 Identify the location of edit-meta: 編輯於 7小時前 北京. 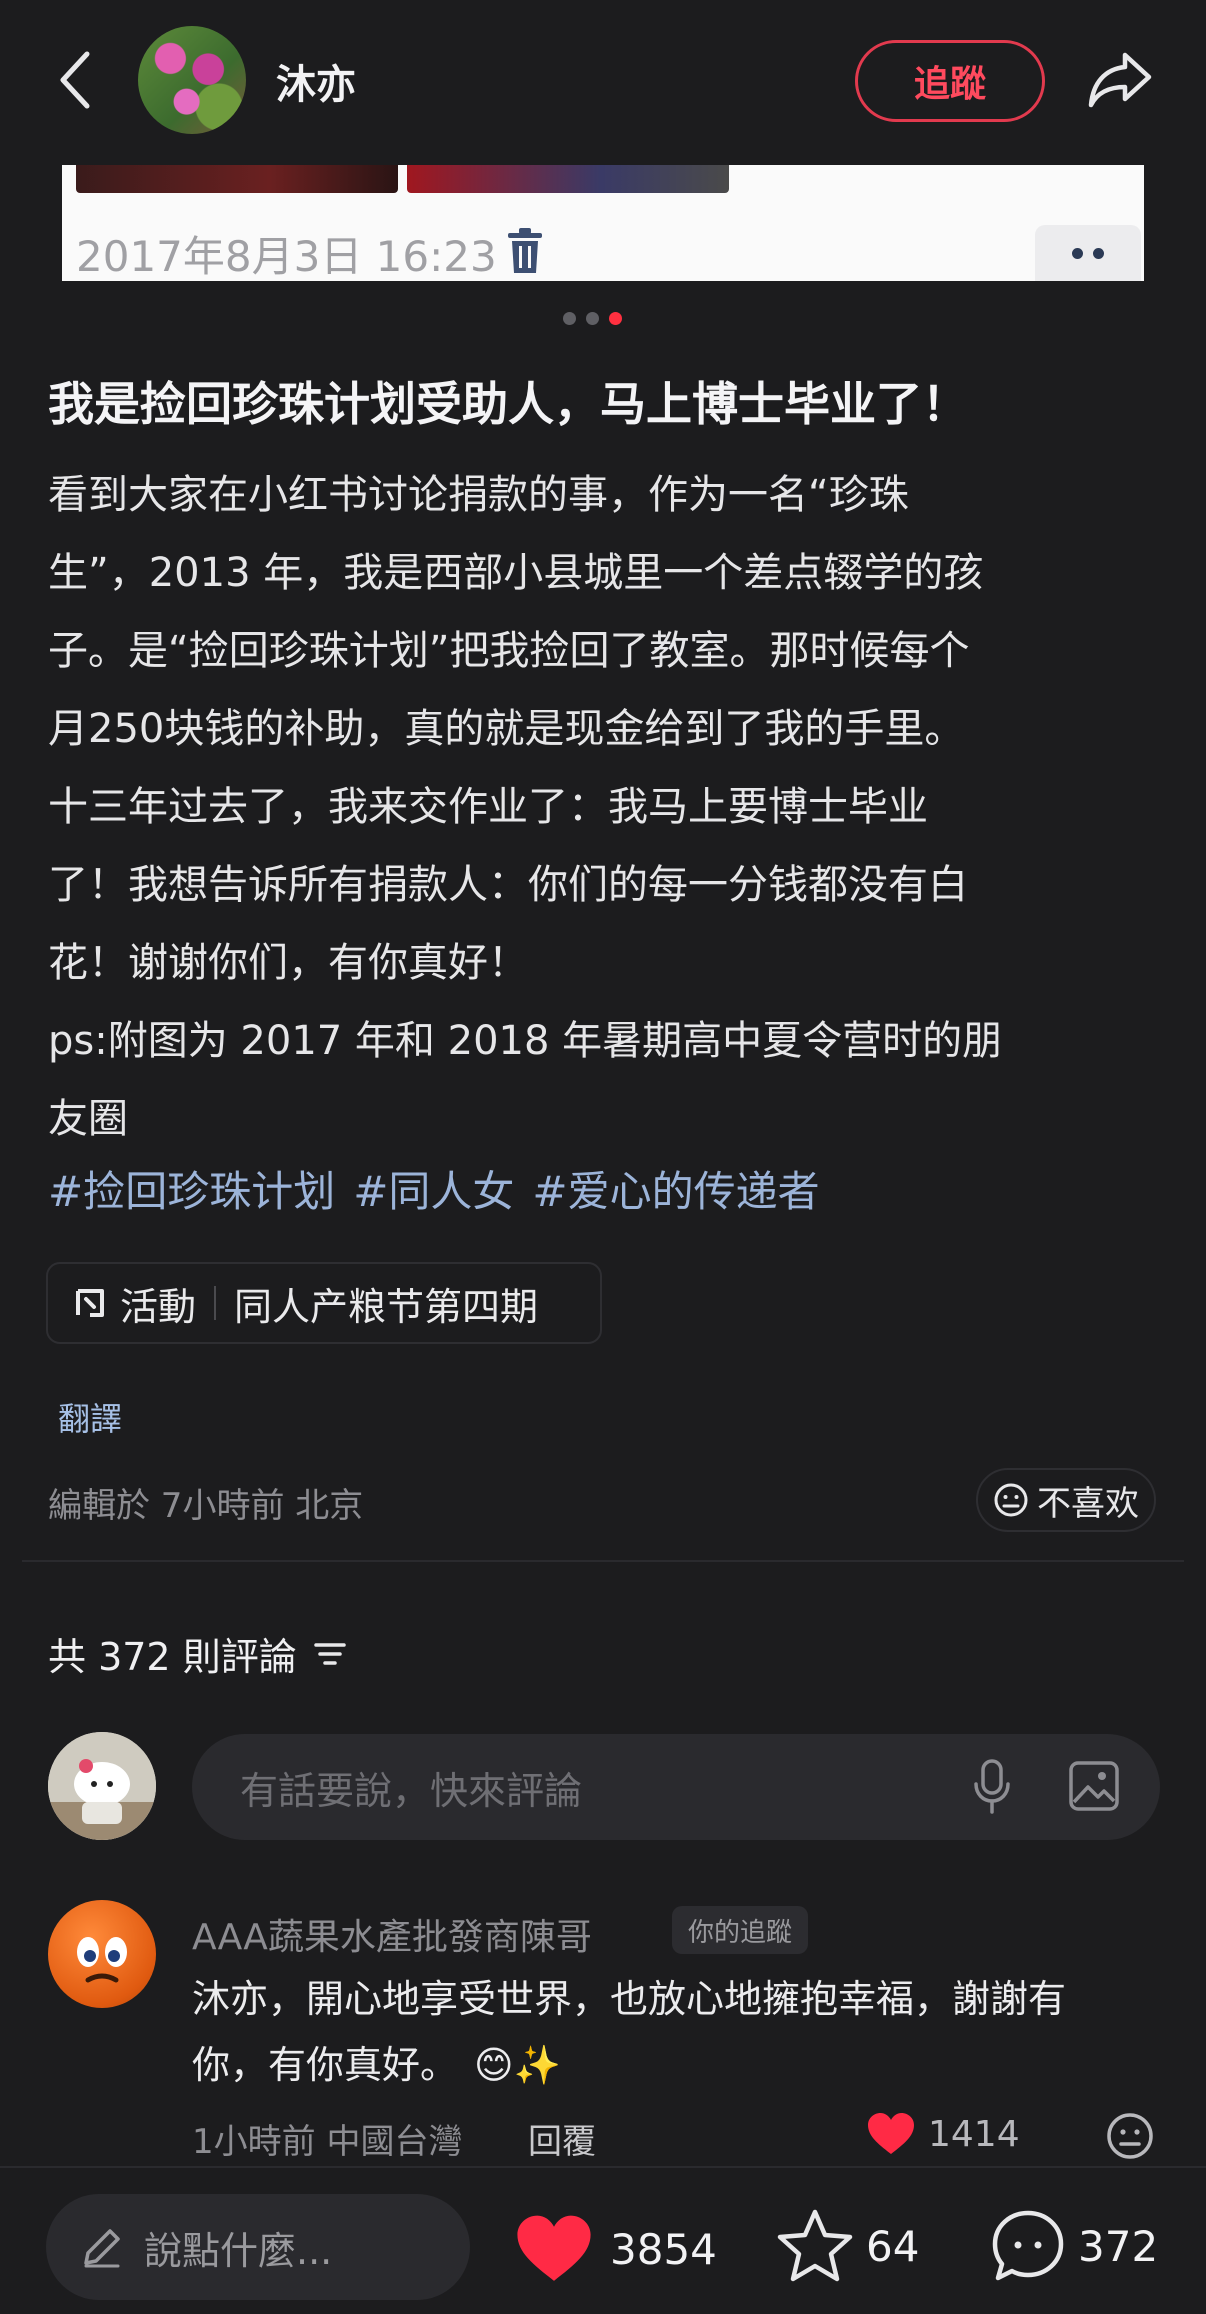
(206, 1506).